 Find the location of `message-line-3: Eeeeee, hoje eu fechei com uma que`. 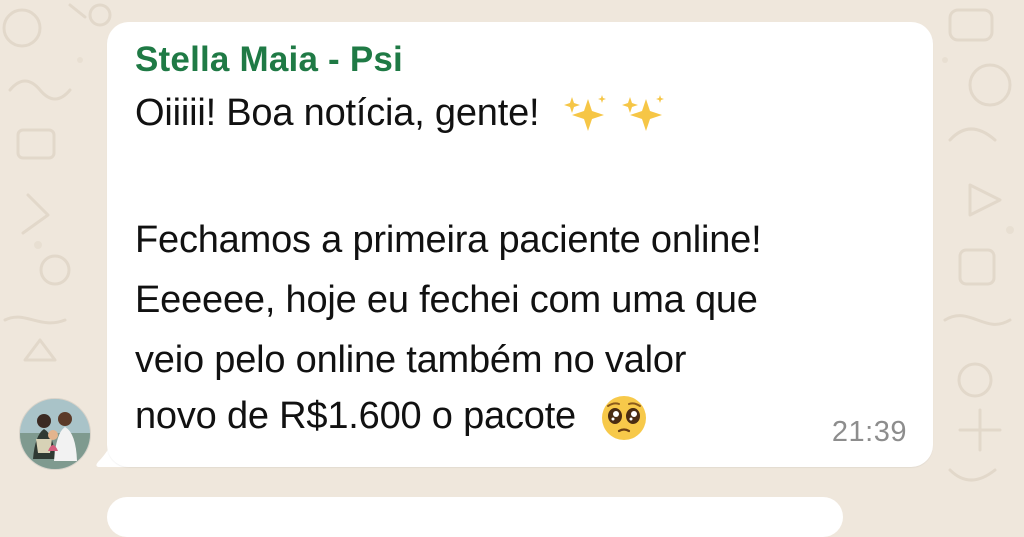

message-line-3: Eeeeee, hoje eu fechei com uma que is located at coordinates (446, 300).